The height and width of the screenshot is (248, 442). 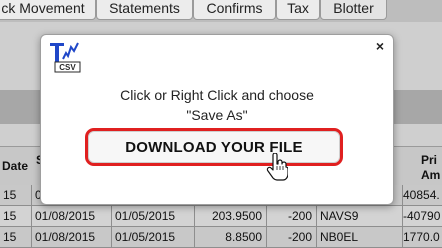 I want to click on cell-symbol: NB0EL, so click(x=359, y=237).